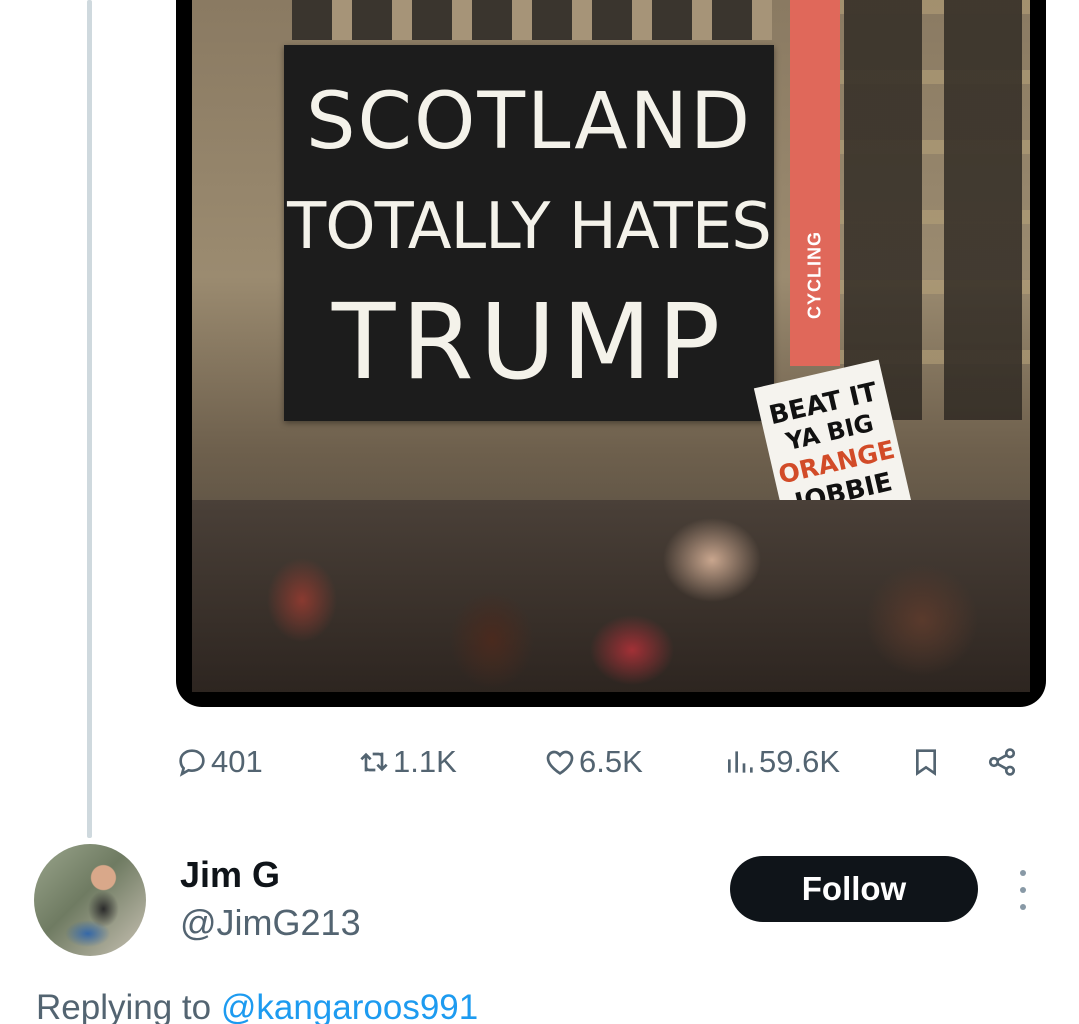 The height and width of the screenshot is (1024, 1079). I want to click on share-icon, so click(1002, 762).